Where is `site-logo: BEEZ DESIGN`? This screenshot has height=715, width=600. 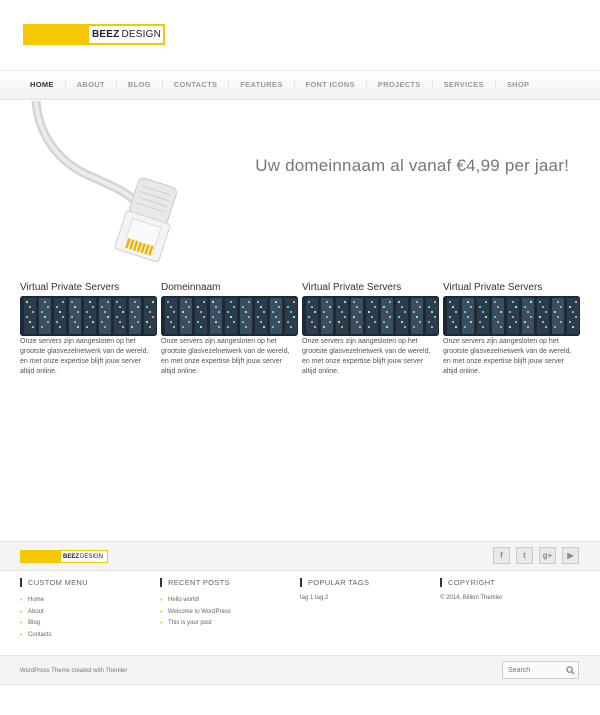 site-logo: BEEZ DESIGN is located at coordinates (94, 34).